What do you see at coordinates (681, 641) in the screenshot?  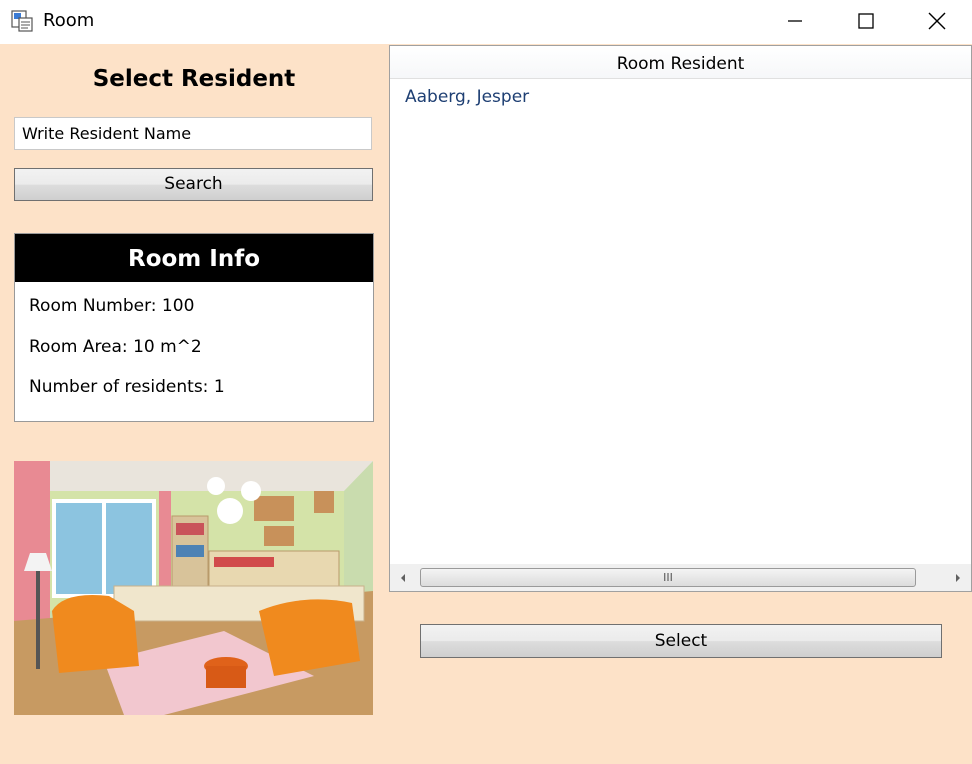 I see `select-button: Select` at bounding box center [681, 641].